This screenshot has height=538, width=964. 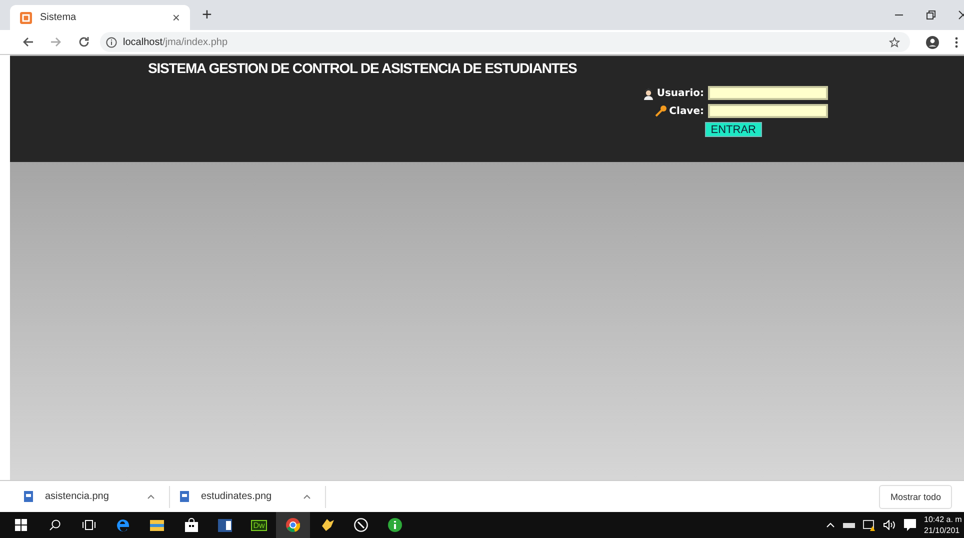 I want to click on shopping-bag-icon, so click(x=191, y=525).